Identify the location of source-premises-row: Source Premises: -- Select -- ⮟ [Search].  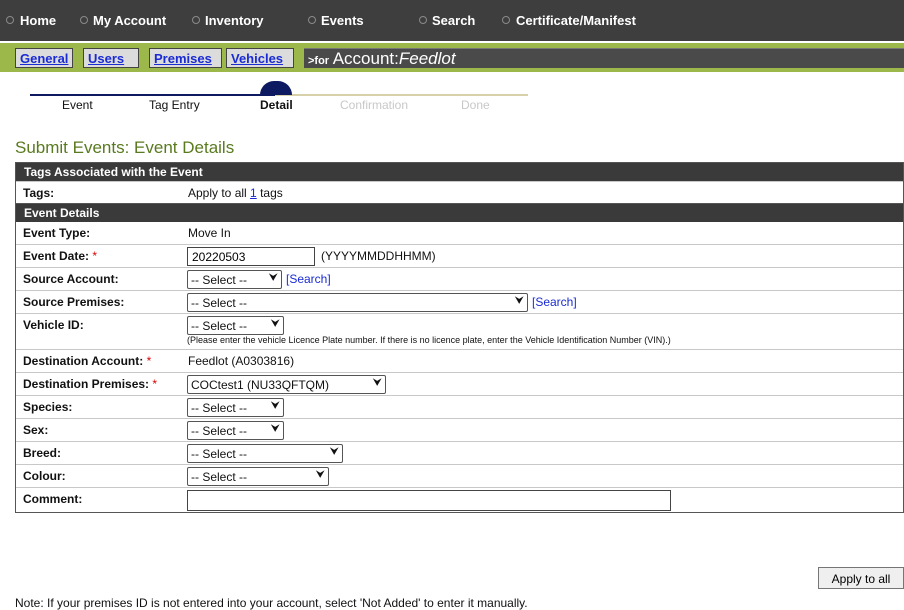
(459, 301).